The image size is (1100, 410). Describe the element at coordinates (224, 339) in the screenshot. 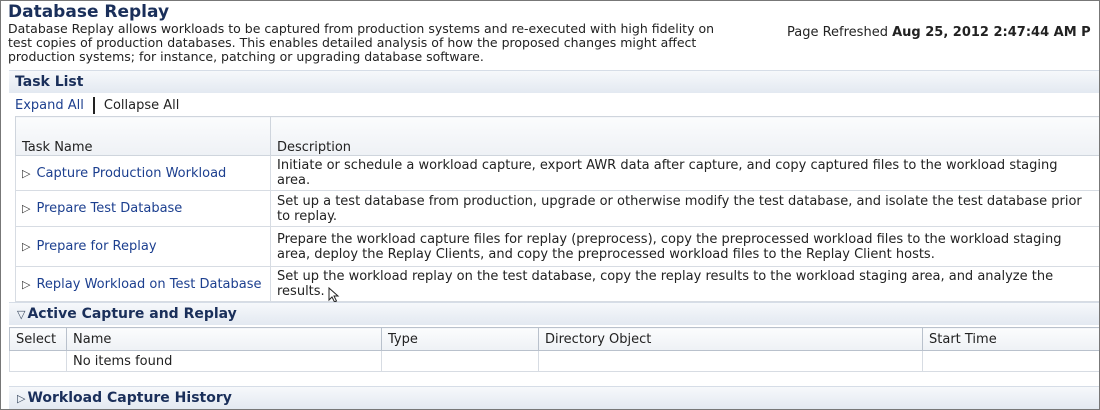

I see `column-header-name: Name` at that location.